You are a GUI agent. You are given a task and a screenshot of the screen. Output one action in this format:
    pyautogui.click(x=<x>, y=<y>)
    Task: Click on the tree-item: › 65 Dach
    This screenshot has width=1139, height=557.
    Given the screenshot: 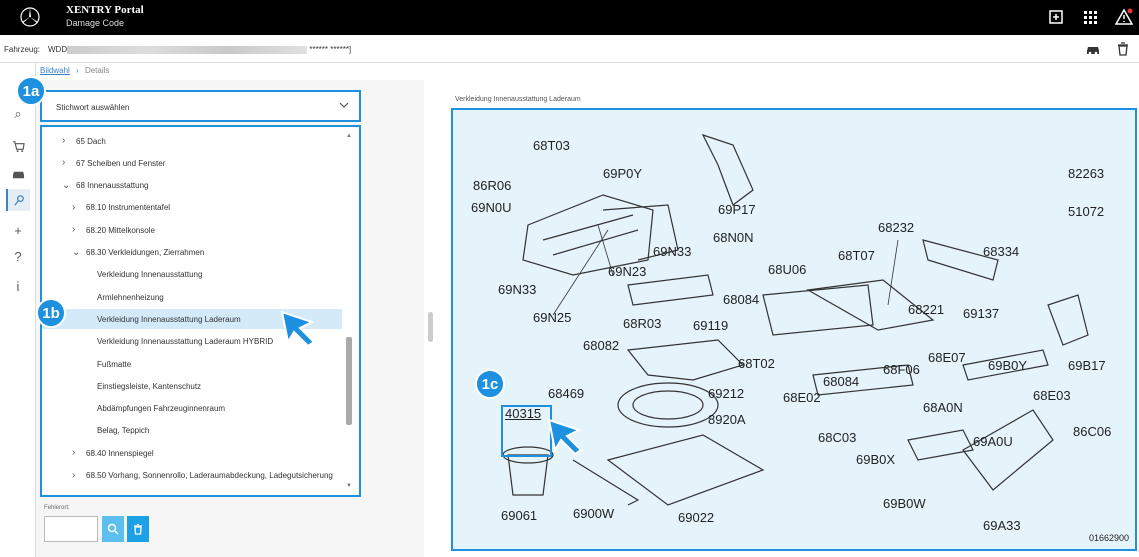 What is the action you would take?
    pyautogui.click(x=192, y=141)
    